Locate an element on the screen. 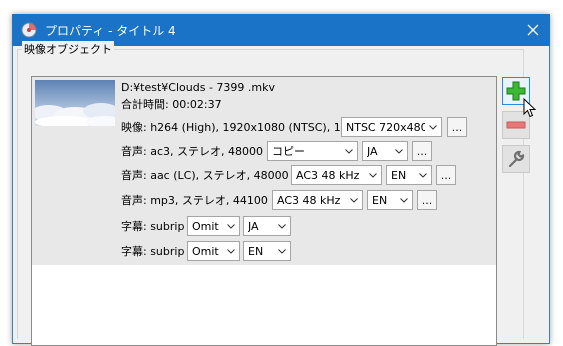  subtitle-lang-value-1: JA is located at coordinates (253, 226).